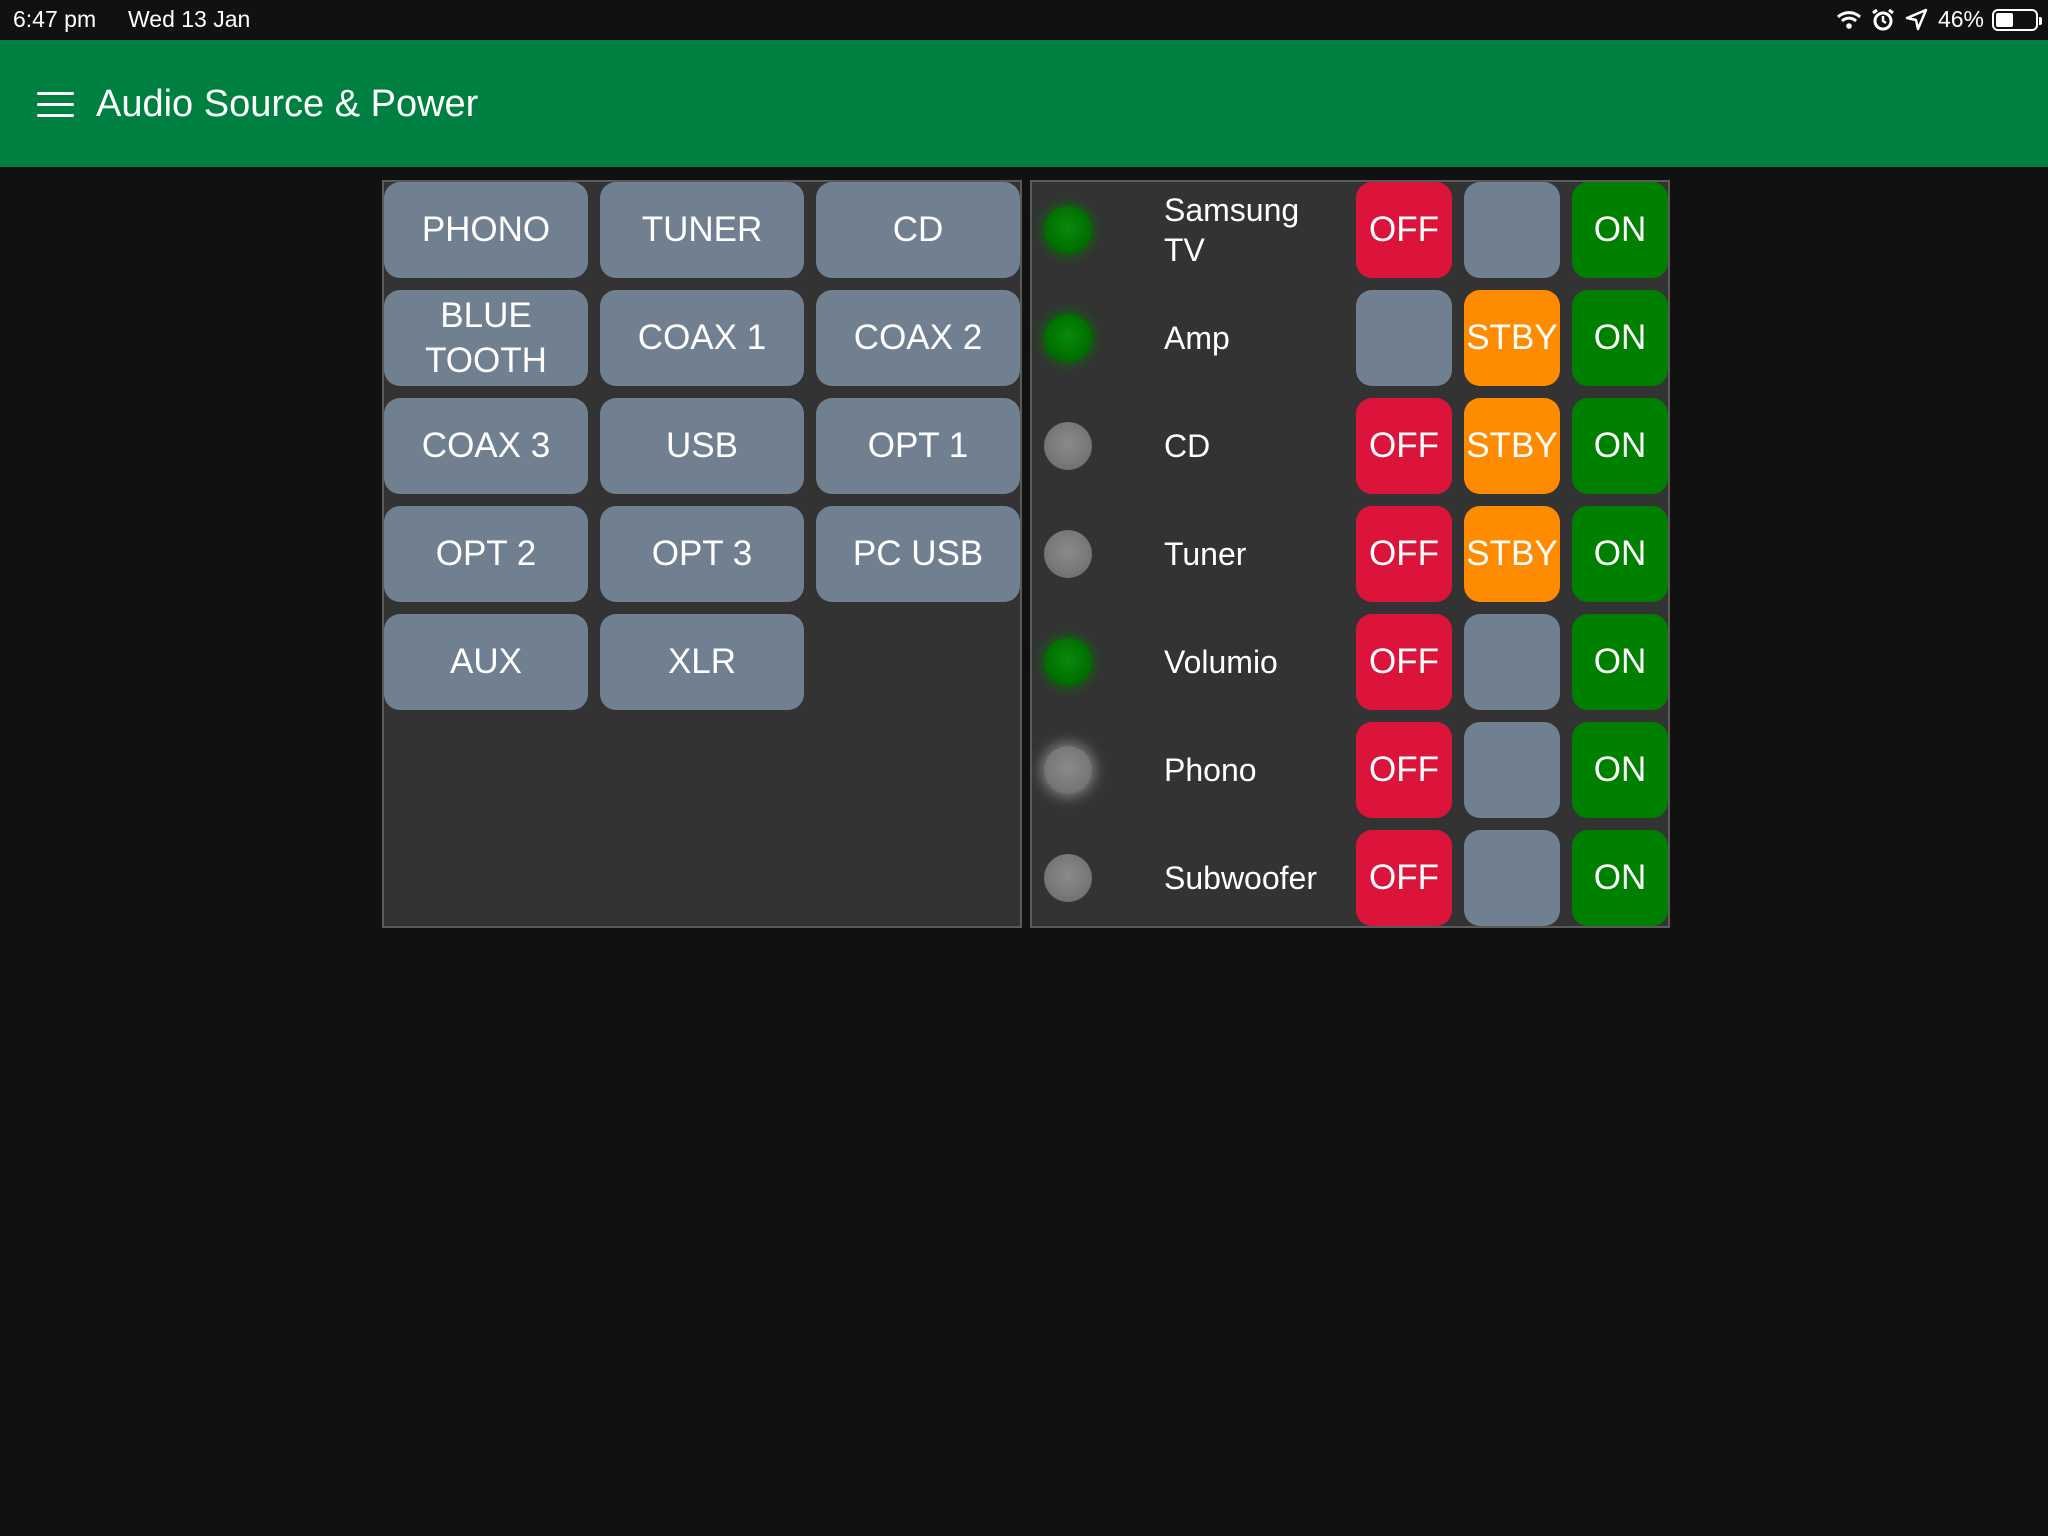 This screenshot has width=2048, height=1536. What do you see at coordinates (1620, 338) in the screenshot?
I see `on-button-amp: ON` at bounding box center [1620, 338].